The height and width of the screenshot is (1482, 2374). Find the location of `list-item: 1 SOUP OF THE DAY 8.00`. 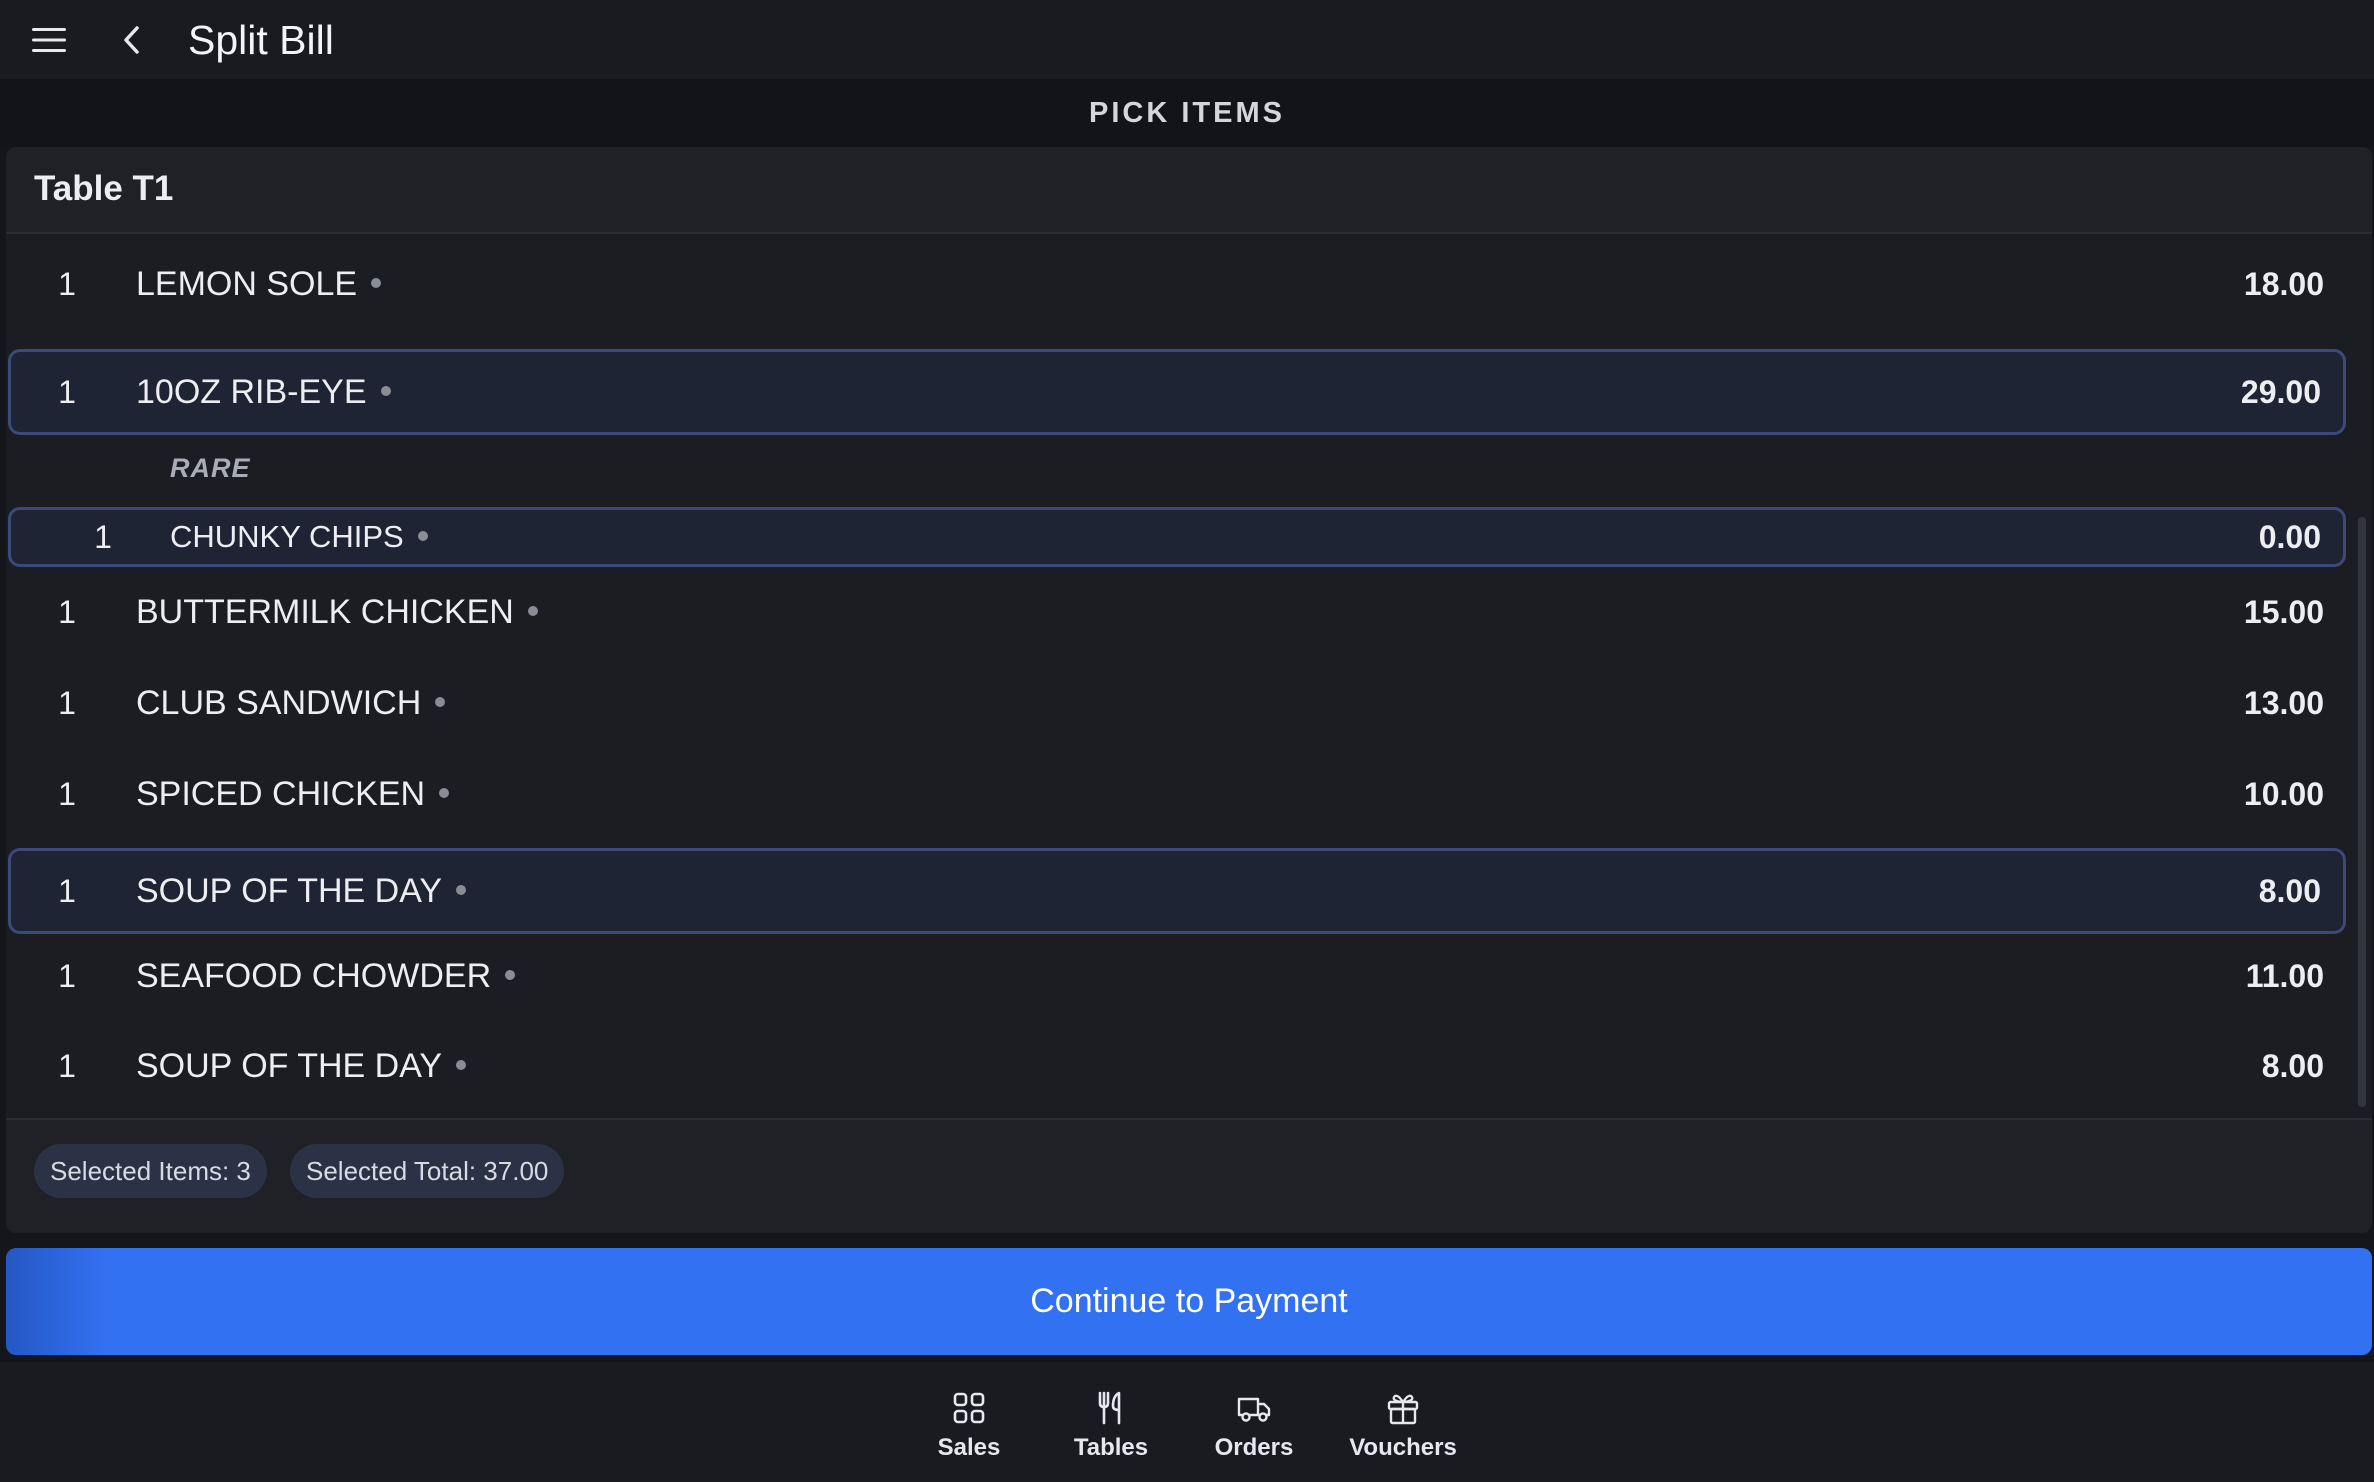

list-item: 1 SOUP OF THE DAY 8.00 is located at coordinates (1177, 1066).